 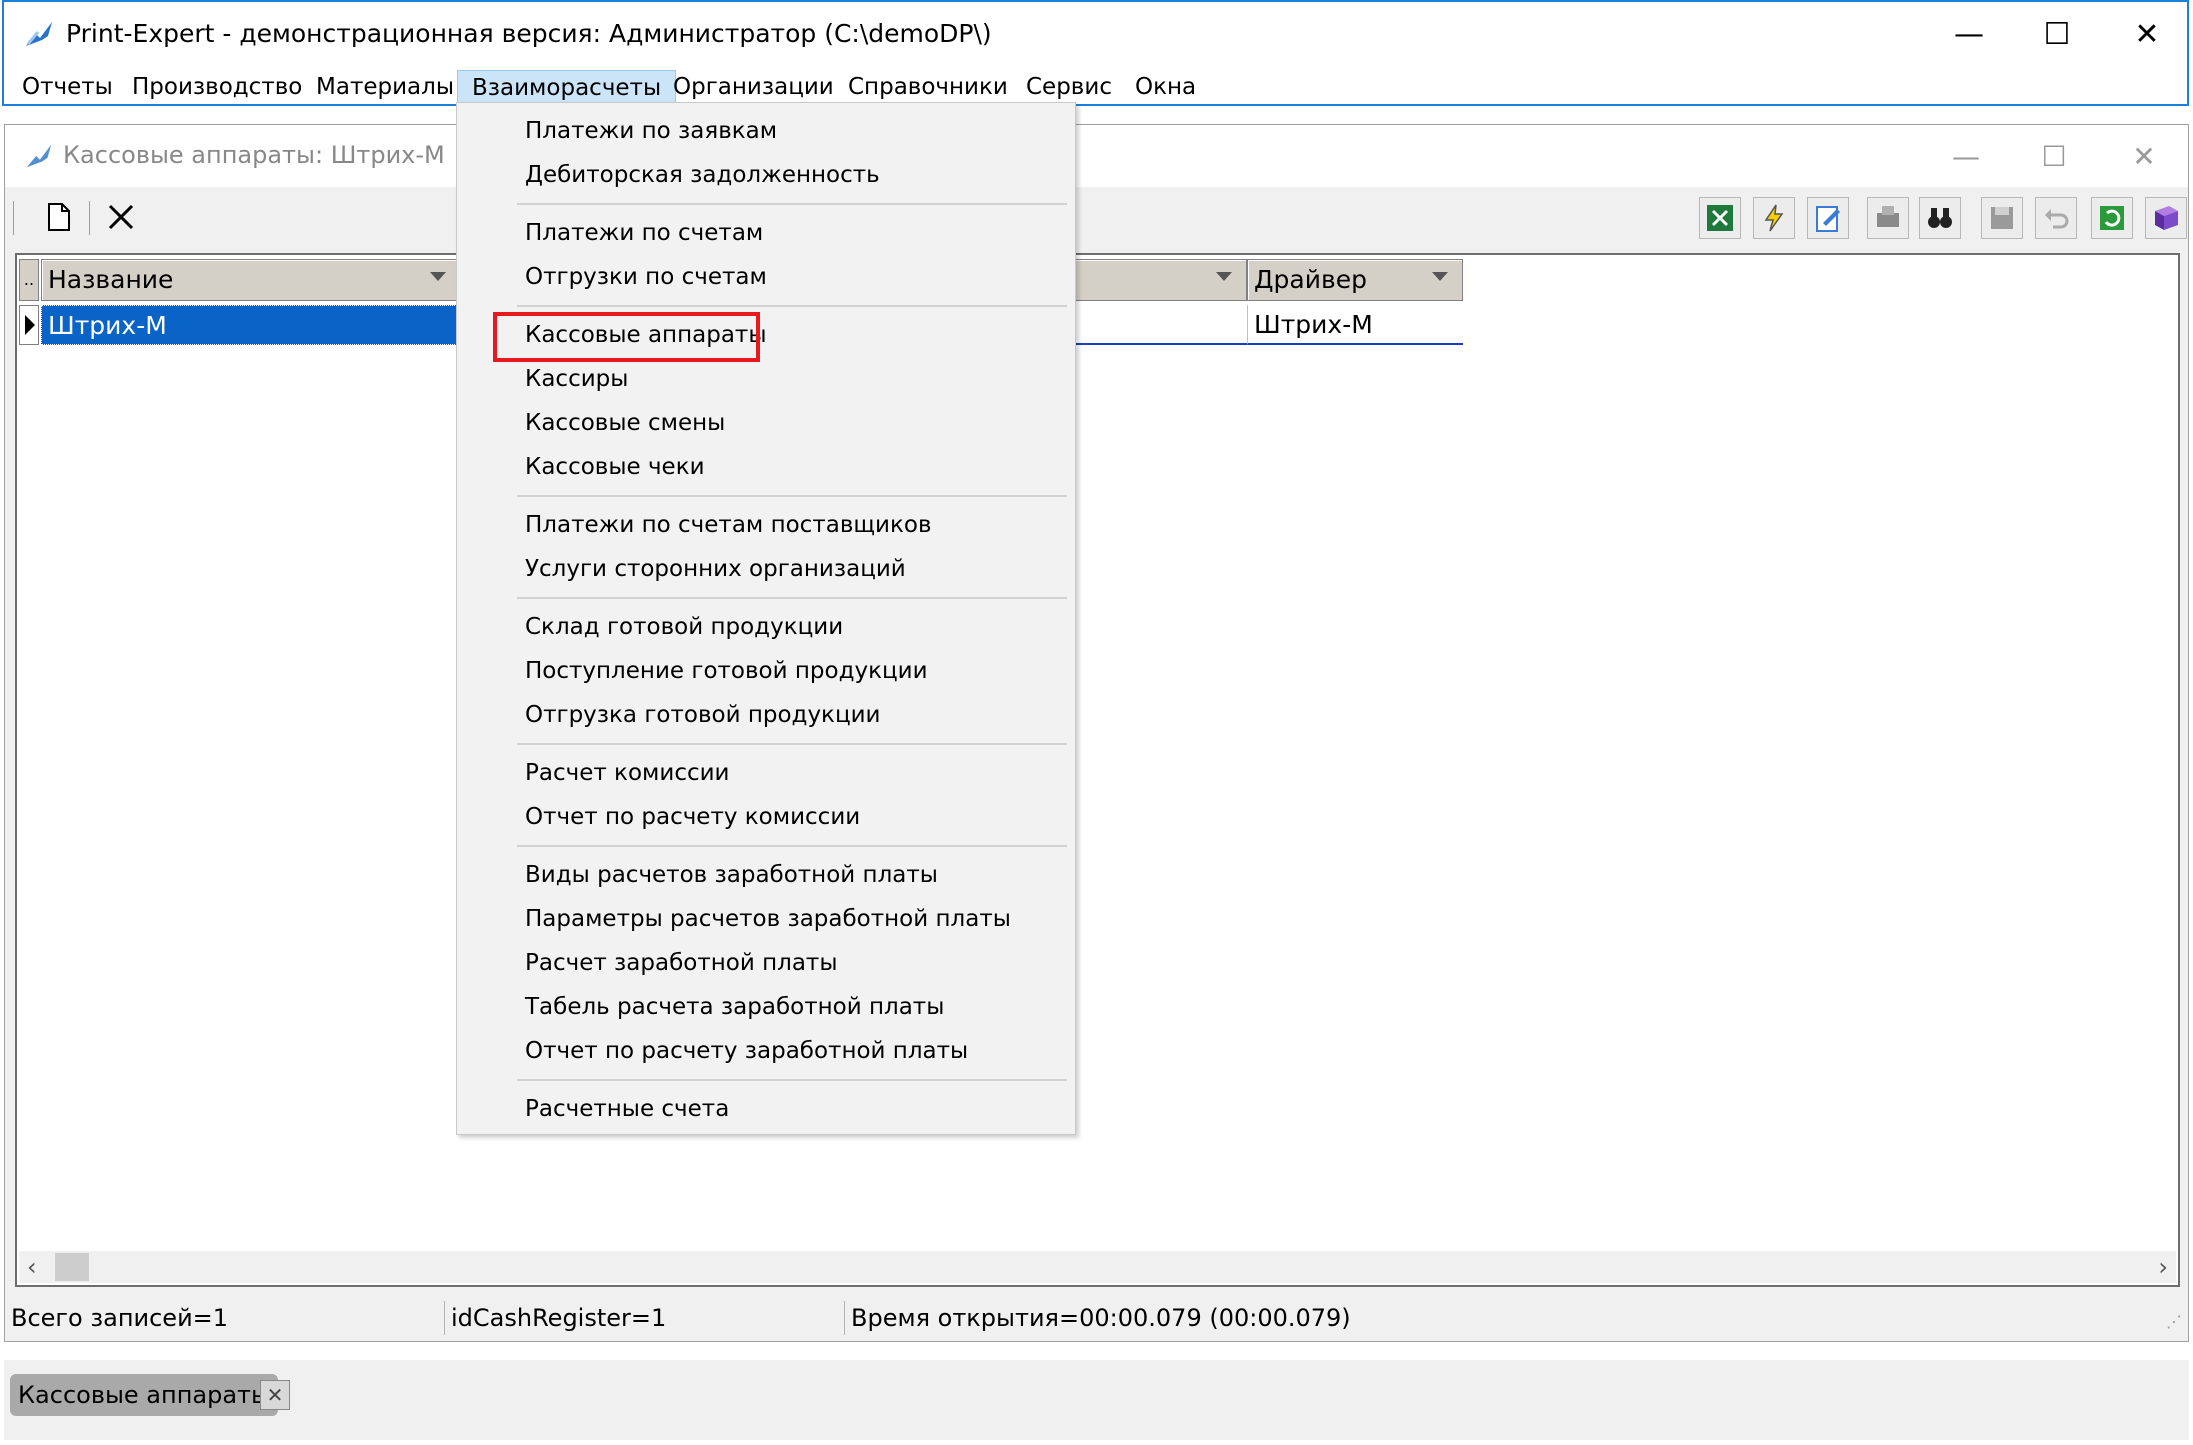 I want to click on search-button, so click(x=1940, y=218).